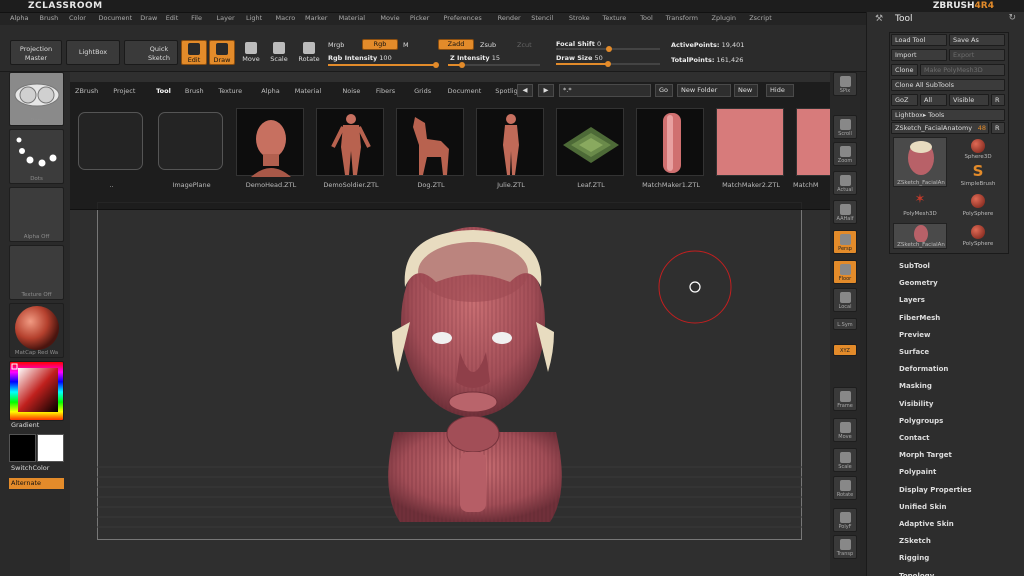 The image size is (1024, 576). What do you see at coordinates (22, 448) in the screenshot?
I see `main-color-swatch` at bounding box center [22, 448].